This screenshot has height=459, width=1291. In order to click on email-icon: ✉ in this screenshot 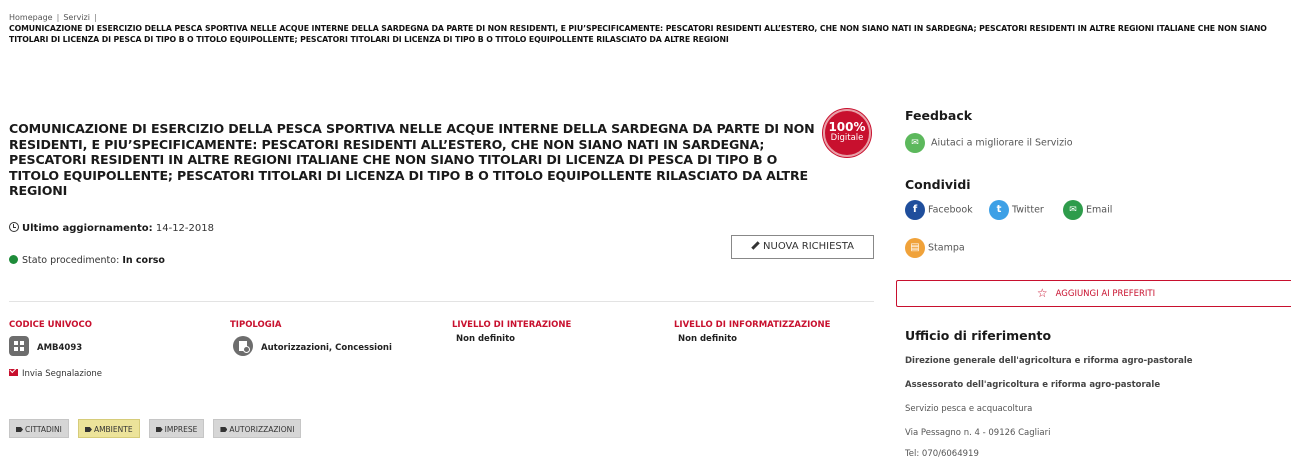, I will do `click(1073, 210)`.